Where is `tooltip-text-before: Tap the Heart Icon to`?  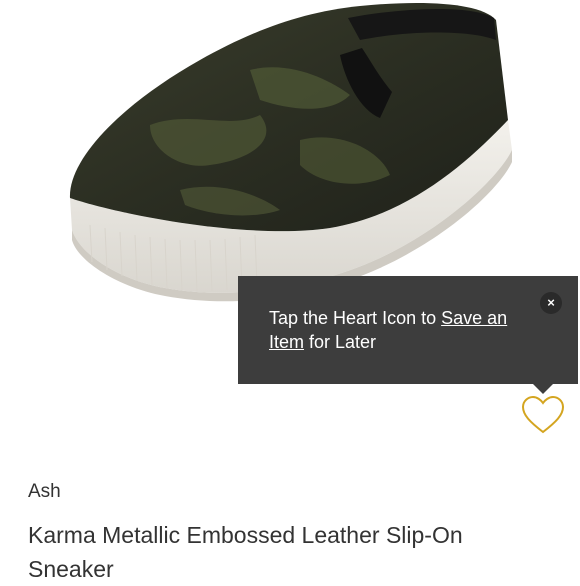
tooltip-text-before: Tap the Heart Icon to is located at coordinates (355, 318).